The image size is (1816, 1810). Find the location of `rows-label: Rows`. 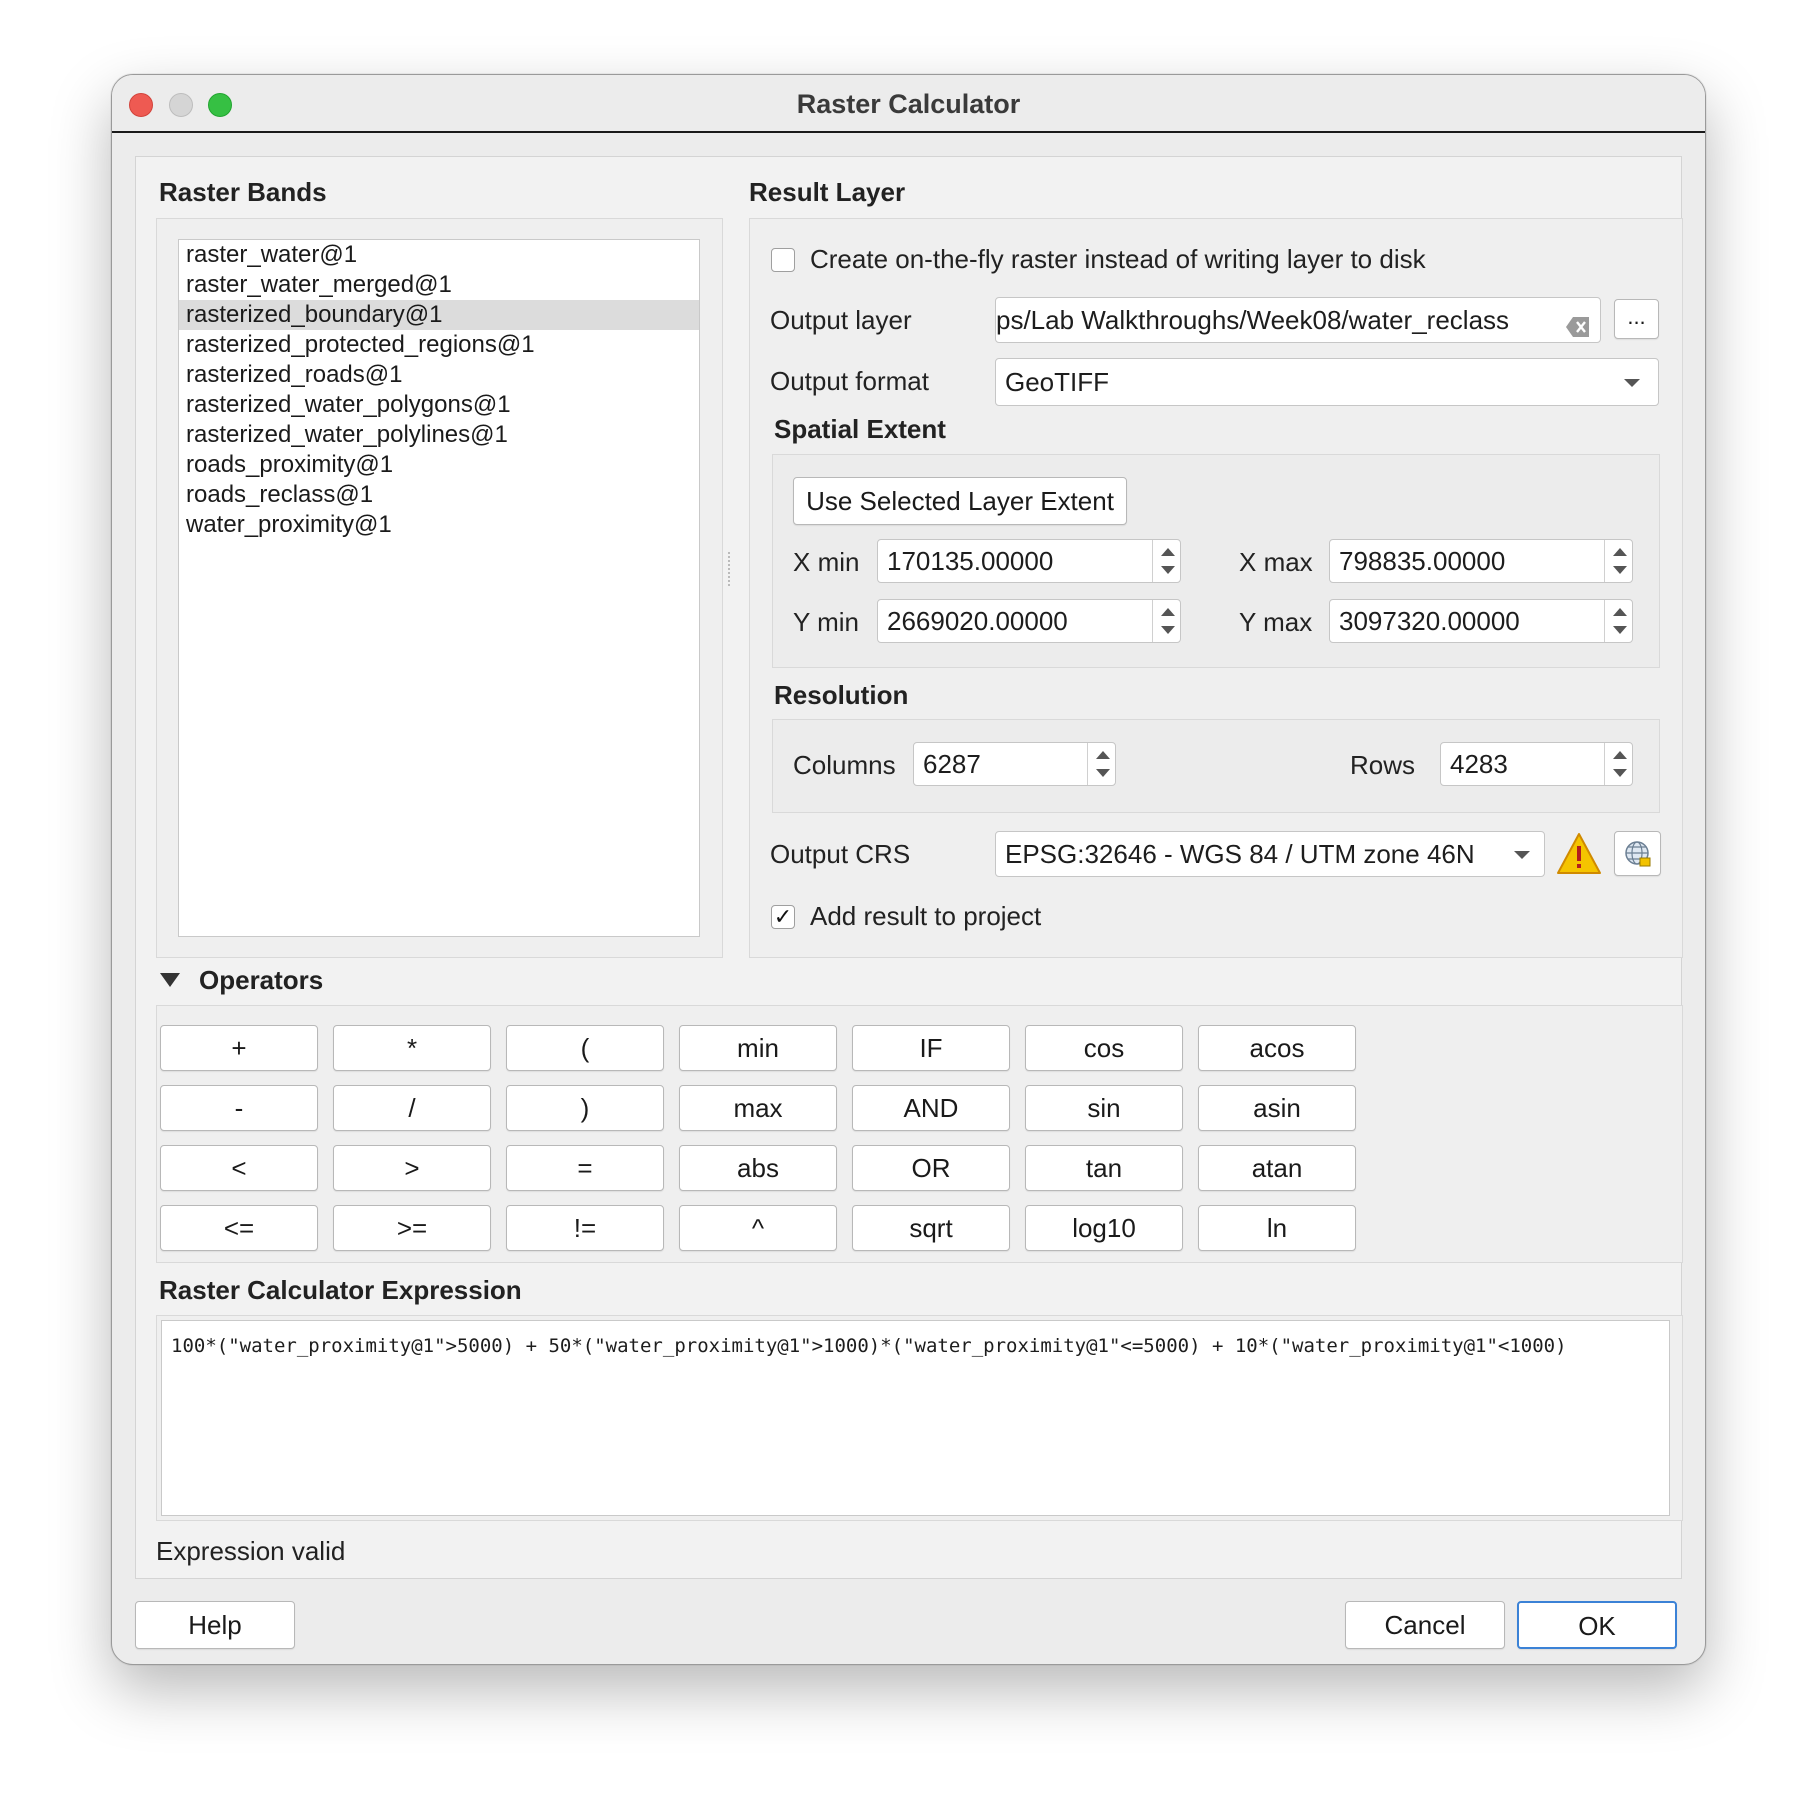

rows-label: Rows is located at coordinates (1383, 765).